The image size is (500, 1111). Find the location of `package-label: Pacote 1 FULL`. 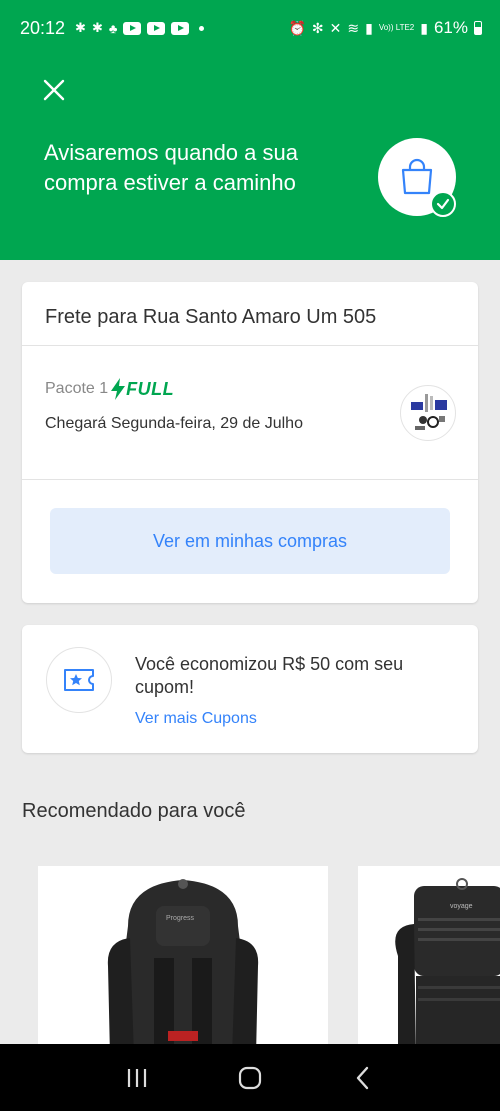

package-label: Pacote 1 FULL is located at coordinates (109, 389).